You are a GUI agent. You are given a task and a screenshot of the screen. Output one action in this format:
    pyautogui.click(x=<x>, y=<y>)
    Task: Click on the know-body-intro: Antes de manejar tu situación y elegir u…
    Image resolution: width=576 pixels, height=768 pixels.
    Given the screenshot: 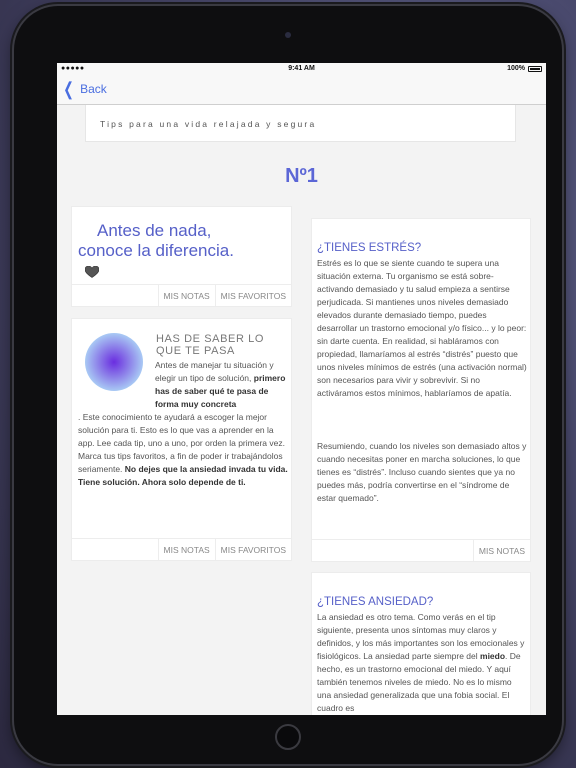 What is the action you would take?
    pyautogui.click(x=185, y=385)
    